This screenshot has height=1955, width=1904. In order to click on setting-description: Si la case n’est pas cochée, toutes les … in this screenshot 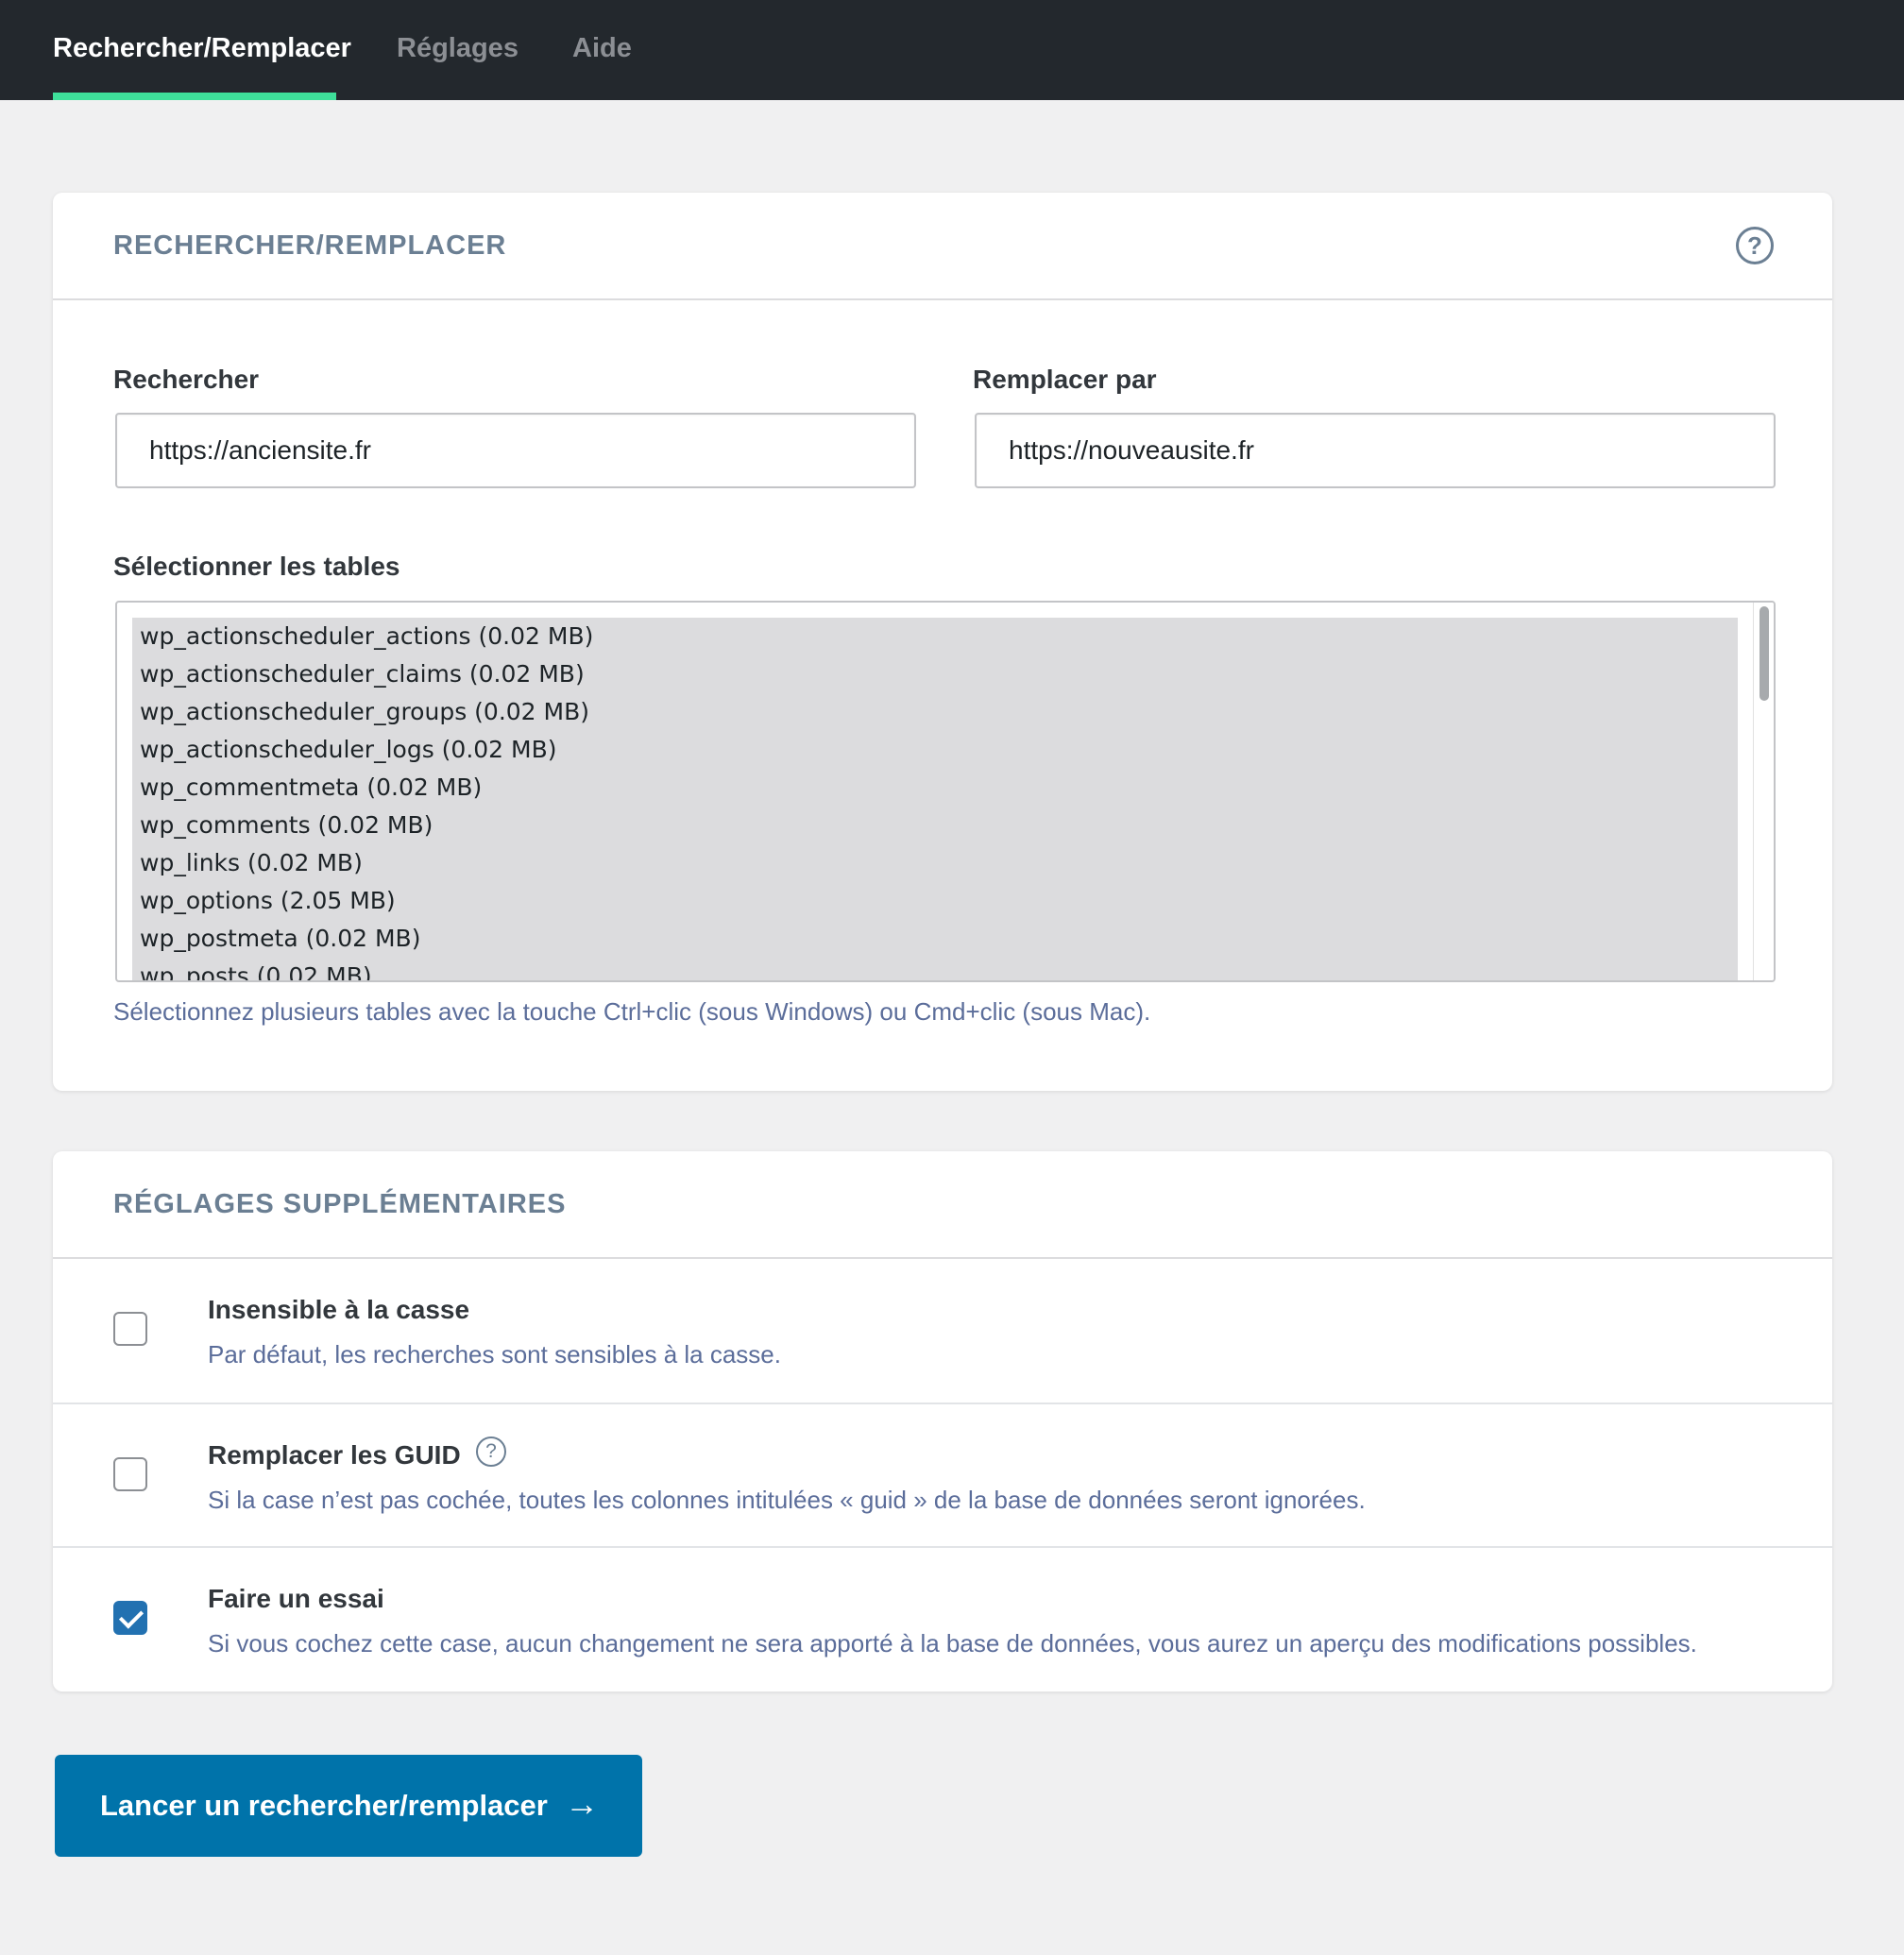, I will do `click(787, 1500)`.